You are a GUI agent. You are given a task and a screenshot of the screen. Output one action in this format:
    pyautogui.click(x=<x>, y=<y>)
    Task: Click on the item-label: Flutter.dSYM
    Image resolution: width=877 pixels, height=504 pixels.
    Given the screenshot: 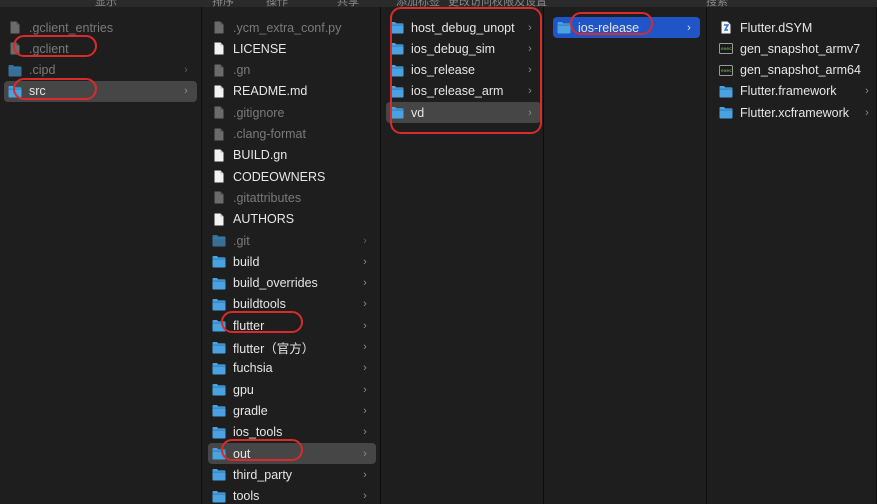 What is the action you would take?
    pyautogui.click(x=776, y=27)
    